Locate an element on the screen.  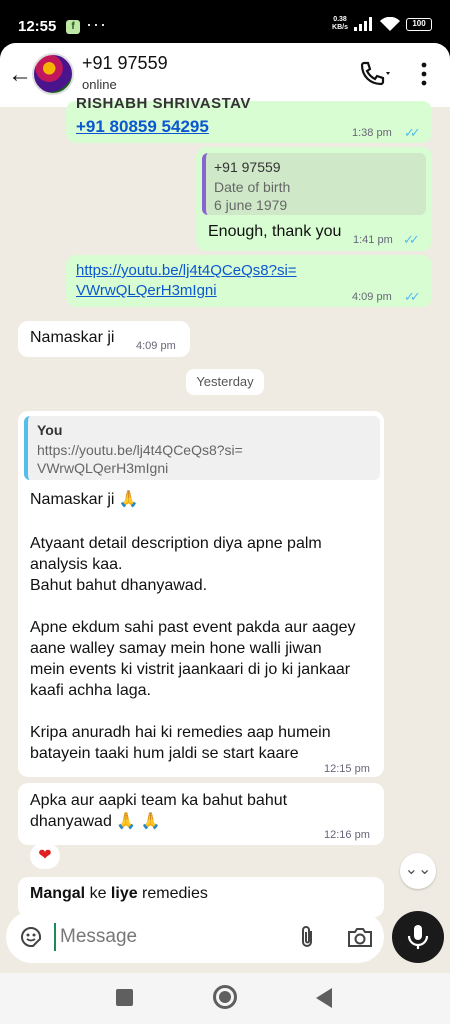
microphone-icon is located at coordinates (418, 937).